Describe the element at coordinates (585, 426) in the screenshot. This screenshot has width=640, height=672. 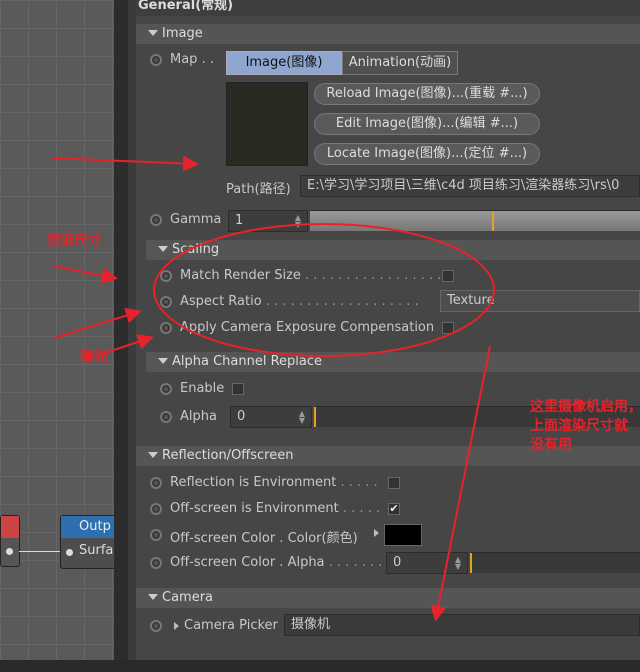
I see `annotation-note: 这里摄像机启用， 上面渲染尺寸就 没有用` at that location.